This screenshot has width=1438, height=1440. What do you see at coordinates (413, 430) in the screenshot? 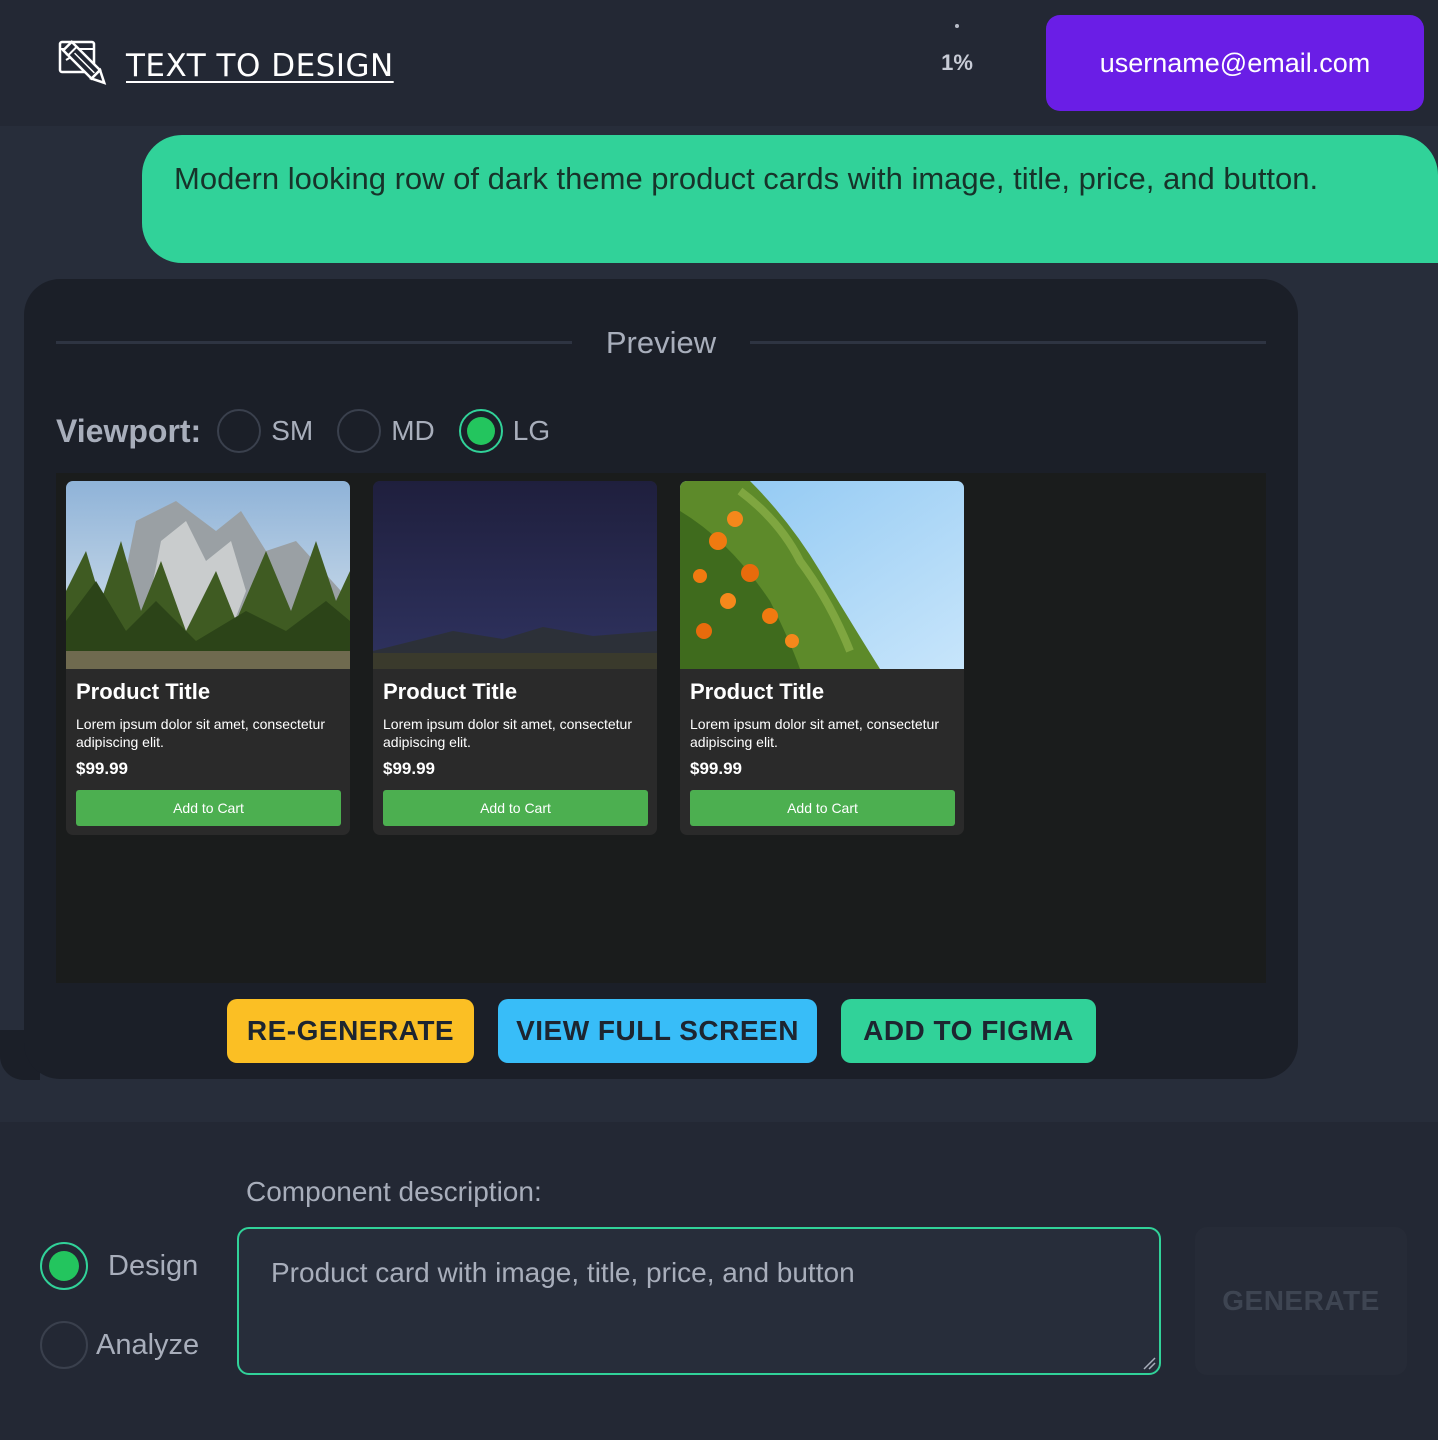
I see `viewport-label-md: MD` at bounding box center [413, 430].